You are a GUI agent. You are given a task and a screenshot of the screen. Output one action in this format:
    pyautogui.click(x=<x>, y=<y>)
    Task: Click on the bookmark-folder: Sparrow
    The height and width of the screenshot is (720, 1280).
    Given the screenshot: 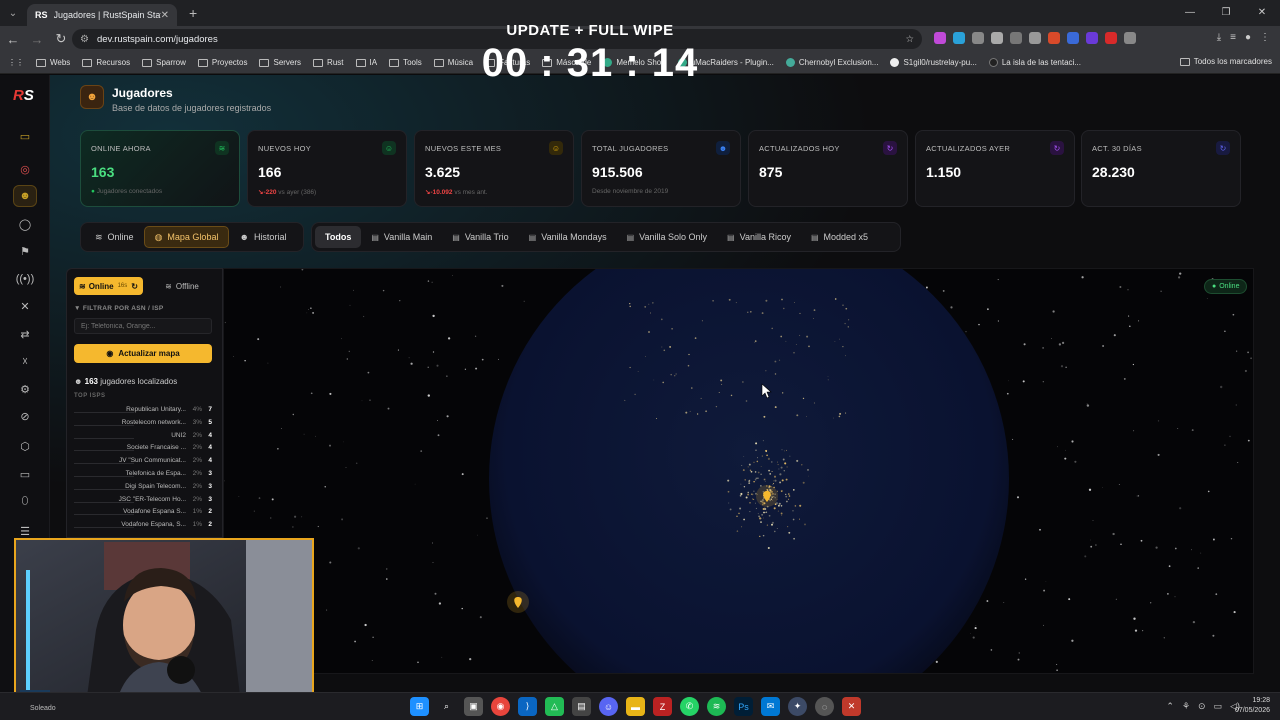 What is the action you would take?
    pyautogui.click(x=164, y=62)
    